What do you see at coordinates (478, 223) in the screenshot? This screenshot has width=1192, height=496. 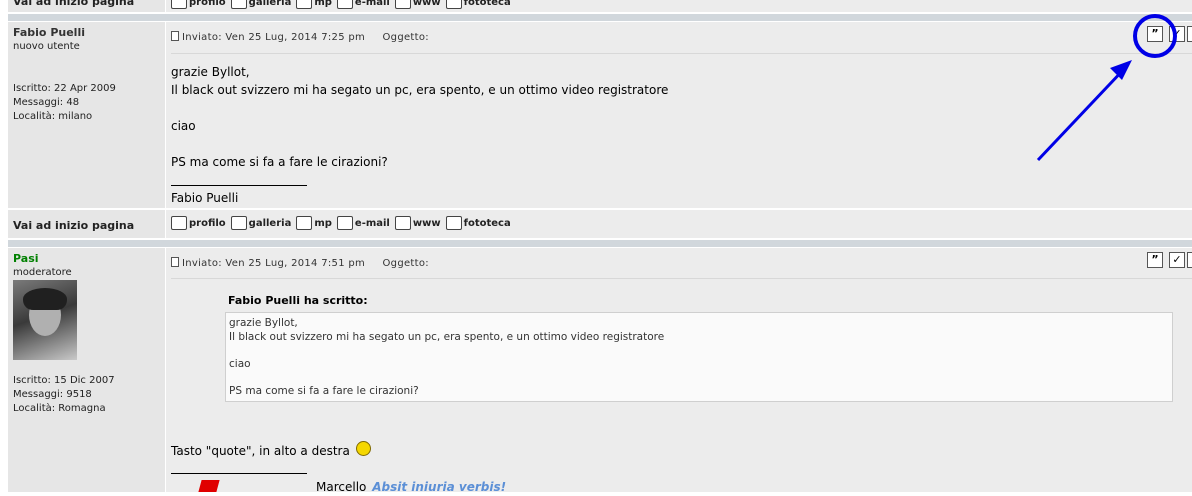 I see `link-fototeca: fototeca` at bounding box center [478, 223].